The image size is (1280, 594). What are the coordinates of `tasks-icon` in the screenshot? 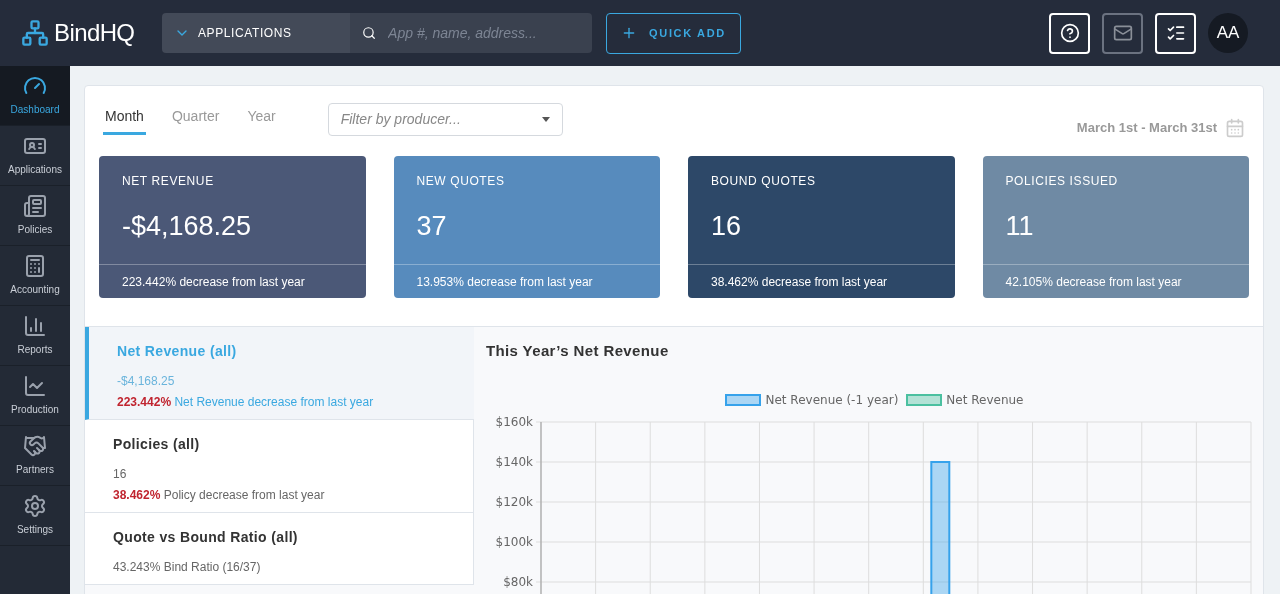 It's located at (1175, 33).